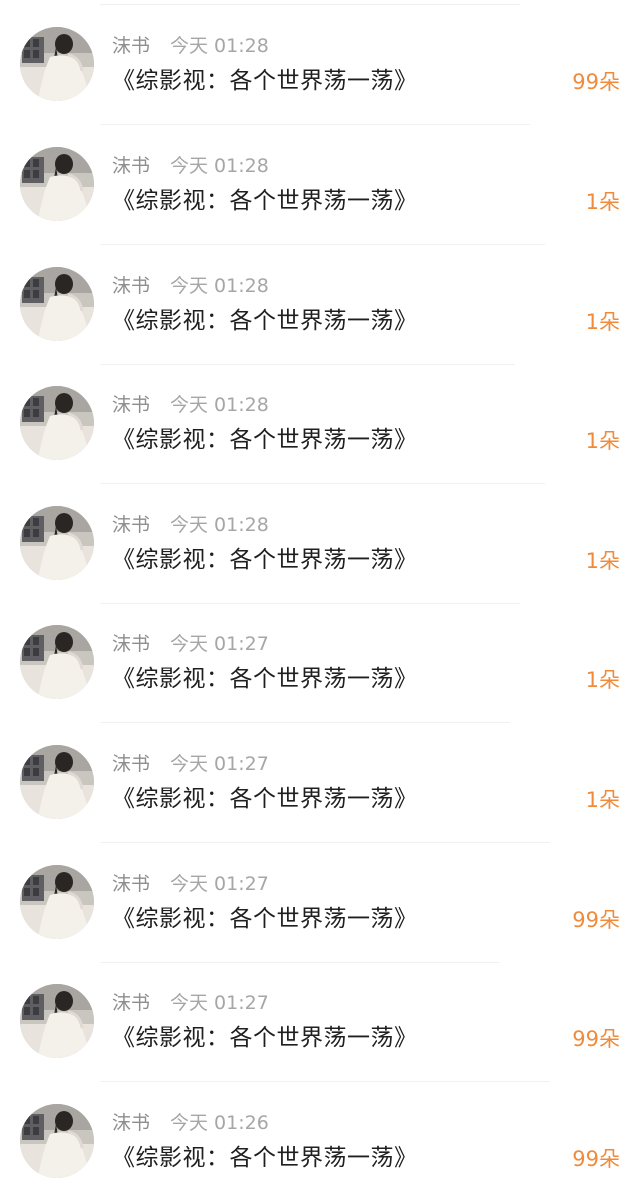 The height and width of the screenshot is (1201, 640). What do you see at coordinates (320, 62) in the screenshot?
I see `list-item: 沫书 今天 01:28 《综影视：各个世界荡一荡》 99朵` at bounding box center [320, 62].